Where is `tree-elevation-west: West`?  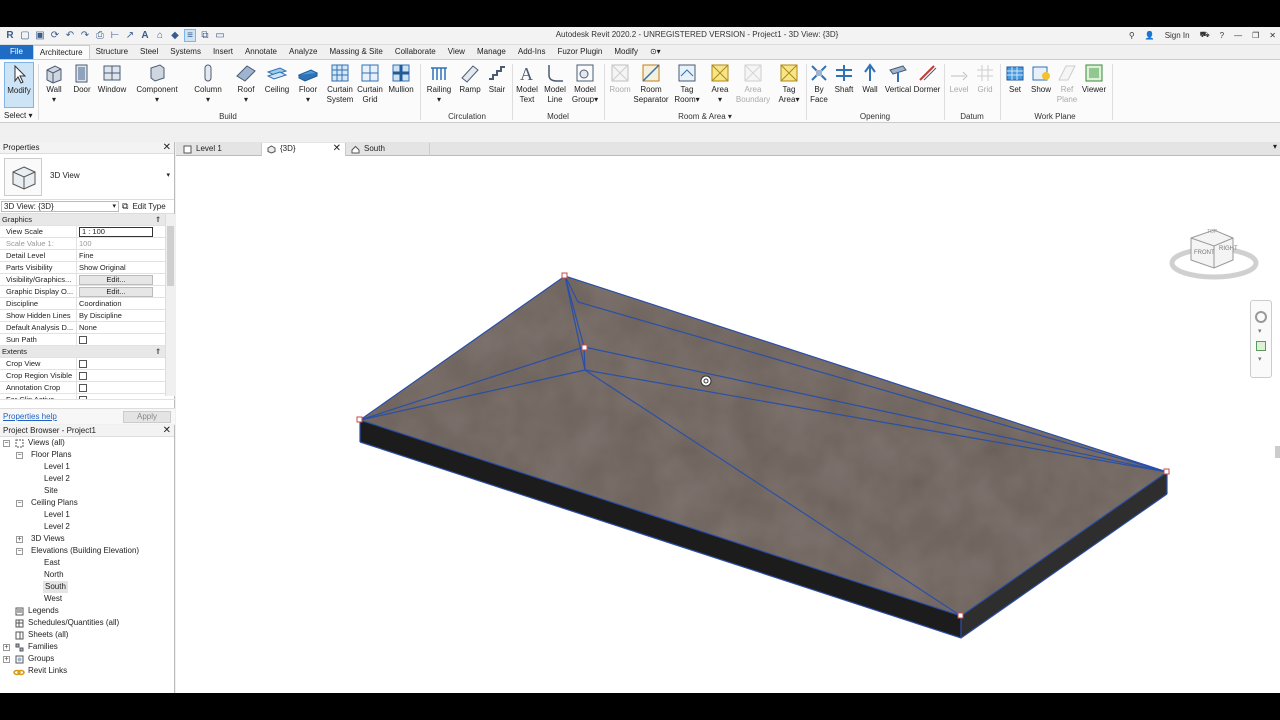
tree-elevation-west: West is located at coordinates (53, 599).